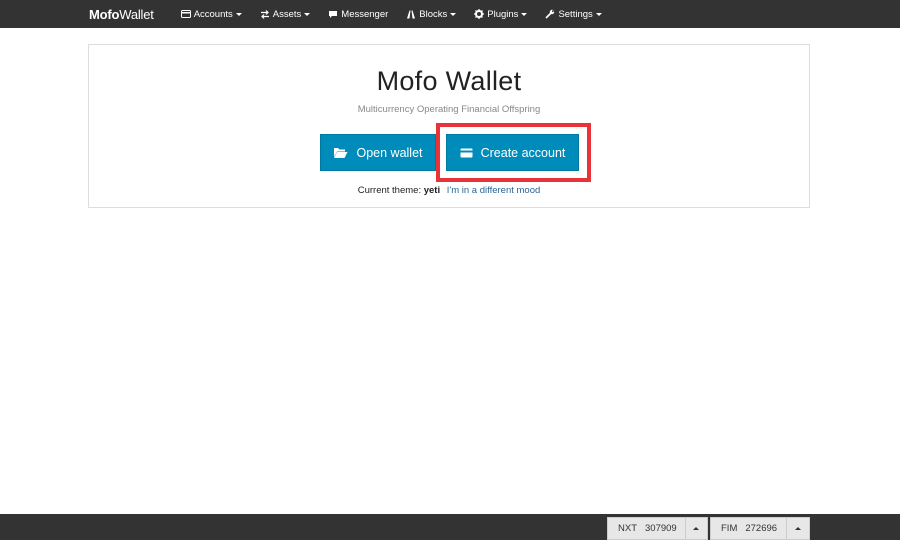 This screenshot has width=900, height=540. I want to click on transfer-icon, so click(265, 14).